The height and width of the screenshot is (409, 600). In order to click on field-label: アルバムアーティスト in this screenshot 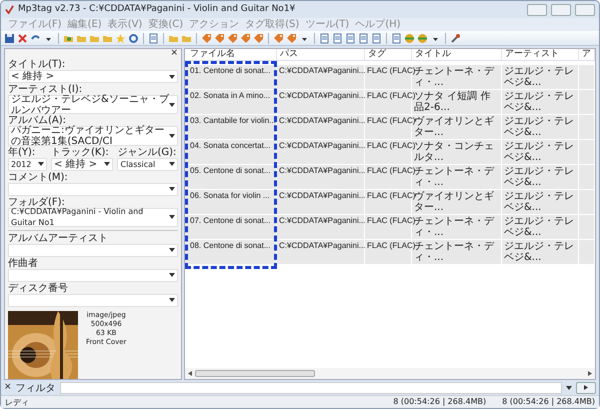, I will do `click(58, 238)`.